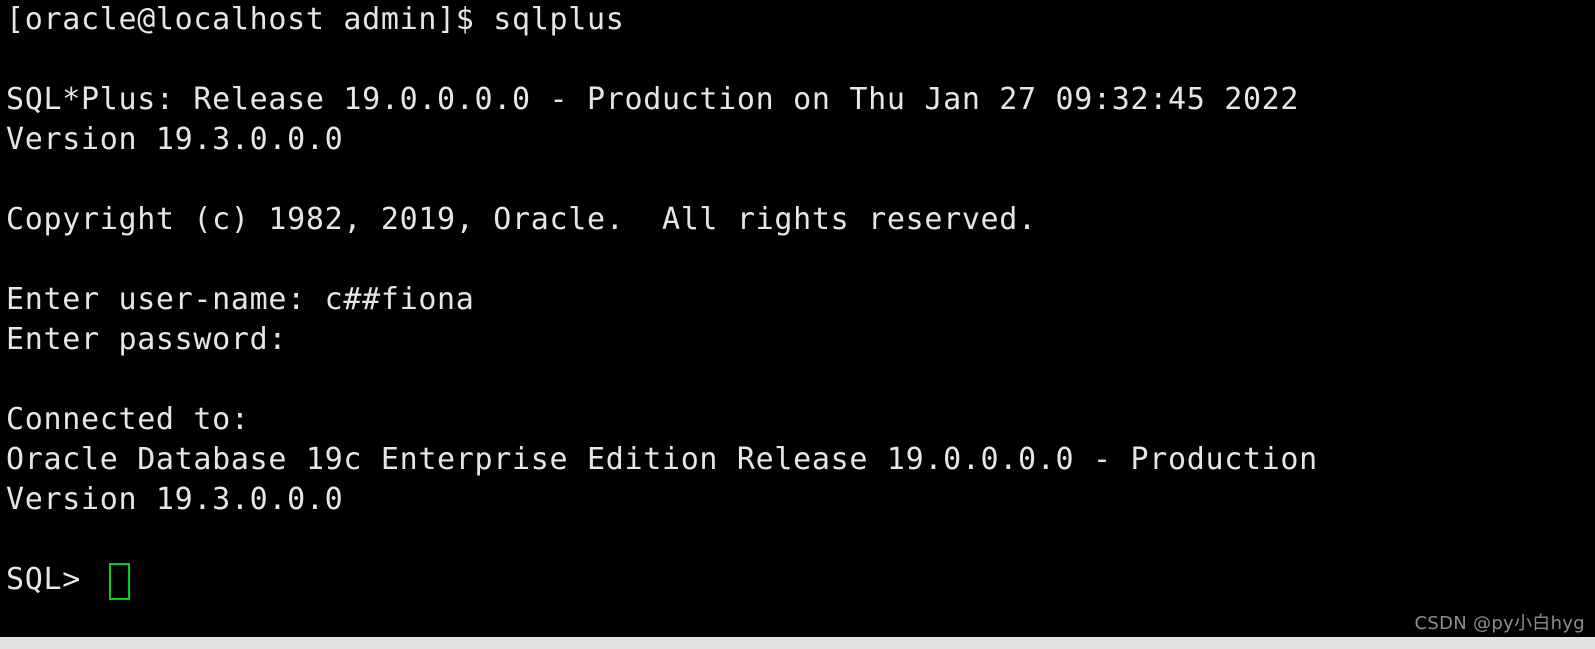  What do you see at coordinates (147, 339) in the screenshot?
I see `enter-password-line: Enter password:` at bounding box center [147, 339].